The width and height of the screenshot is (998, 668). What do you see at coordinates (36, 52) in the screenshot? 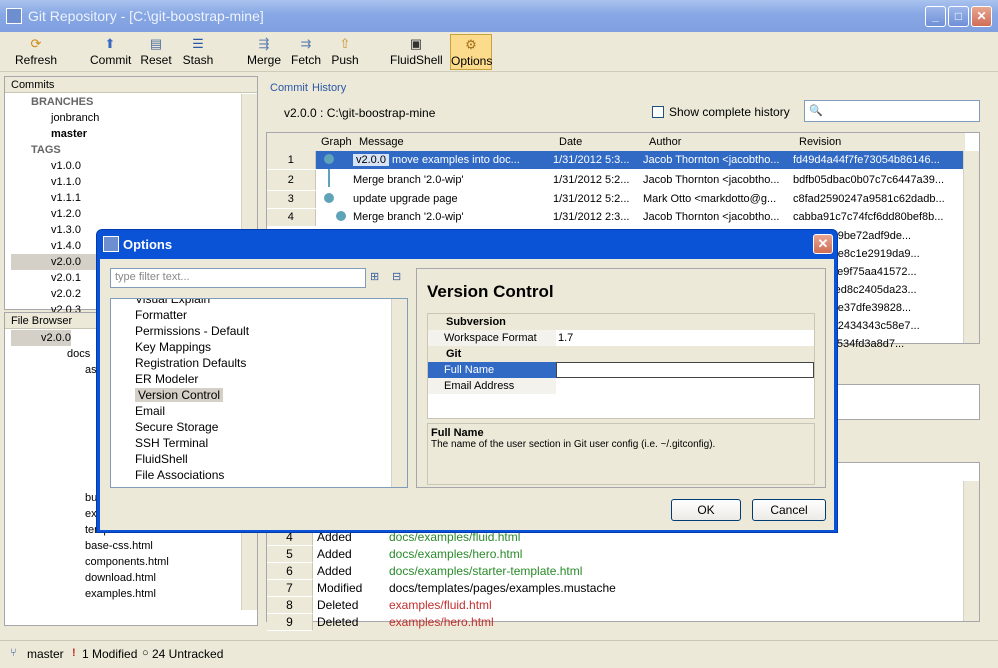
I see `refresh-button: ⟳ Refresh` at bounding box center [36, 52].